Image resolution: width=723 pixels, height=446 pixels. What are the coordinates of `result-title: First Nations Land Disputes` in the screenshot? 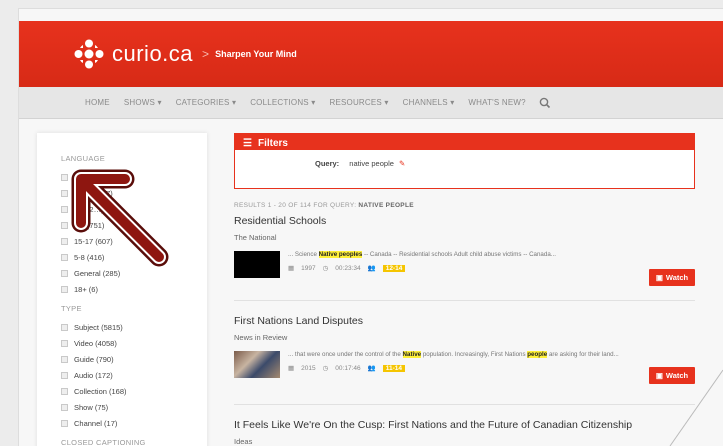 It's located at (464, 321).